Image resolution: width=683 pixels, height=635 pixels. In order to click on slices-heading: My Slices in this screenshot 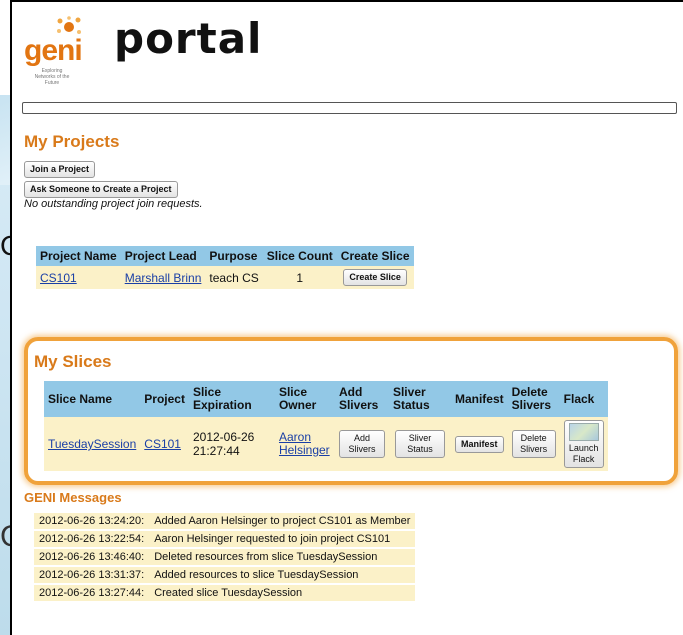, I will do `click(73, 361)`.